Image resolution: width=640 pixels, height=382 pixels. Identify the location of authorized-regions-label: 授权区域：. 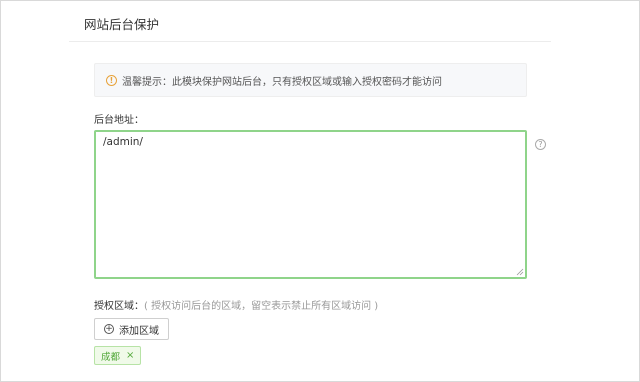
(119, 306).